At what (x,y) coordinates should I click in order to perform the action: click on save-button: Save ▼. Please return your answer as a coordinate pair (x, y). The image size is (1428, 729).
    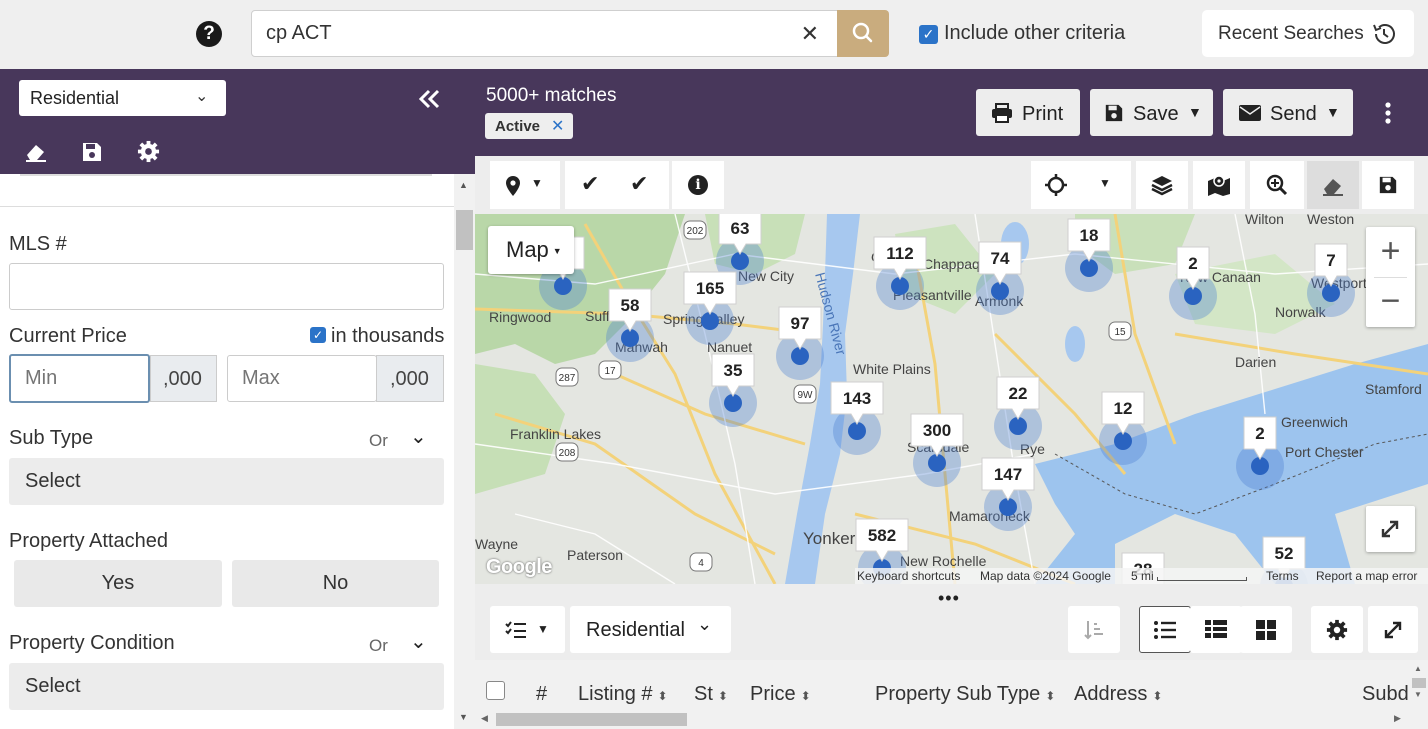
    Looking at the image, I should click on (1151, 112).